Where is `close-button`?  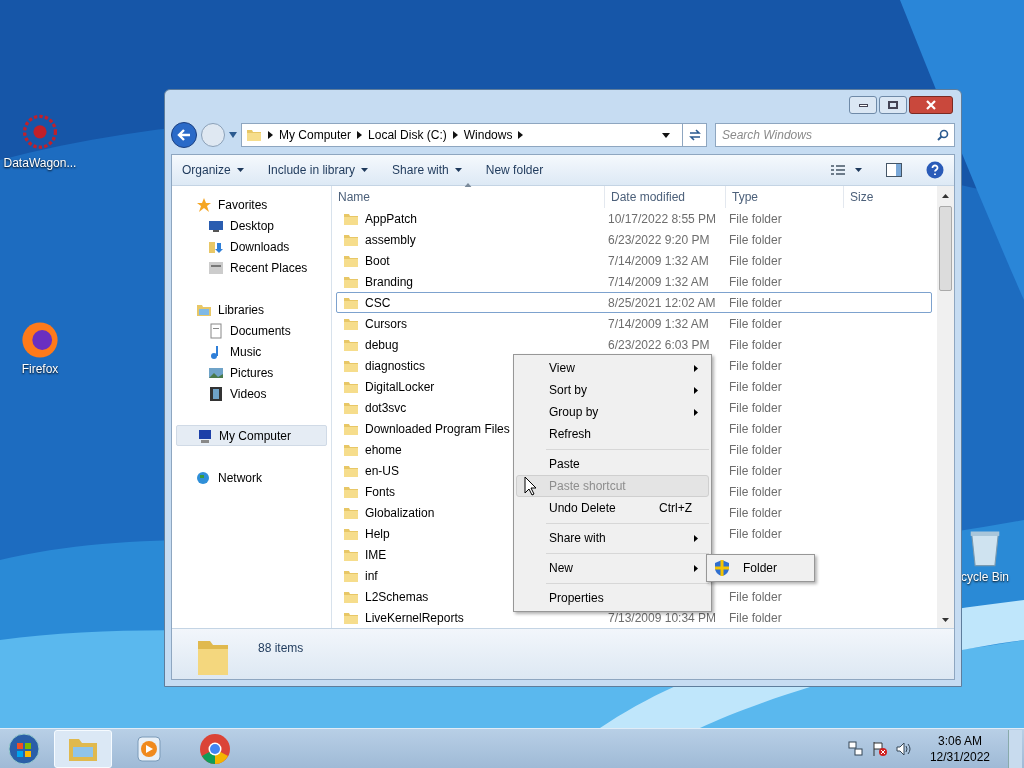
close-button is located at coordinates (931, 105).